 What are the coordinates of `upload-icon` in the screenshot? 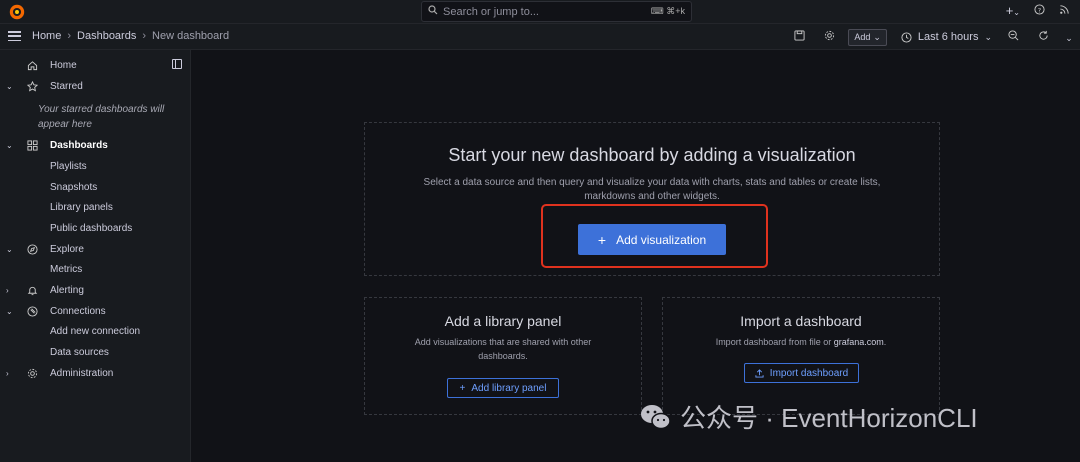 It's located at (759, 373).